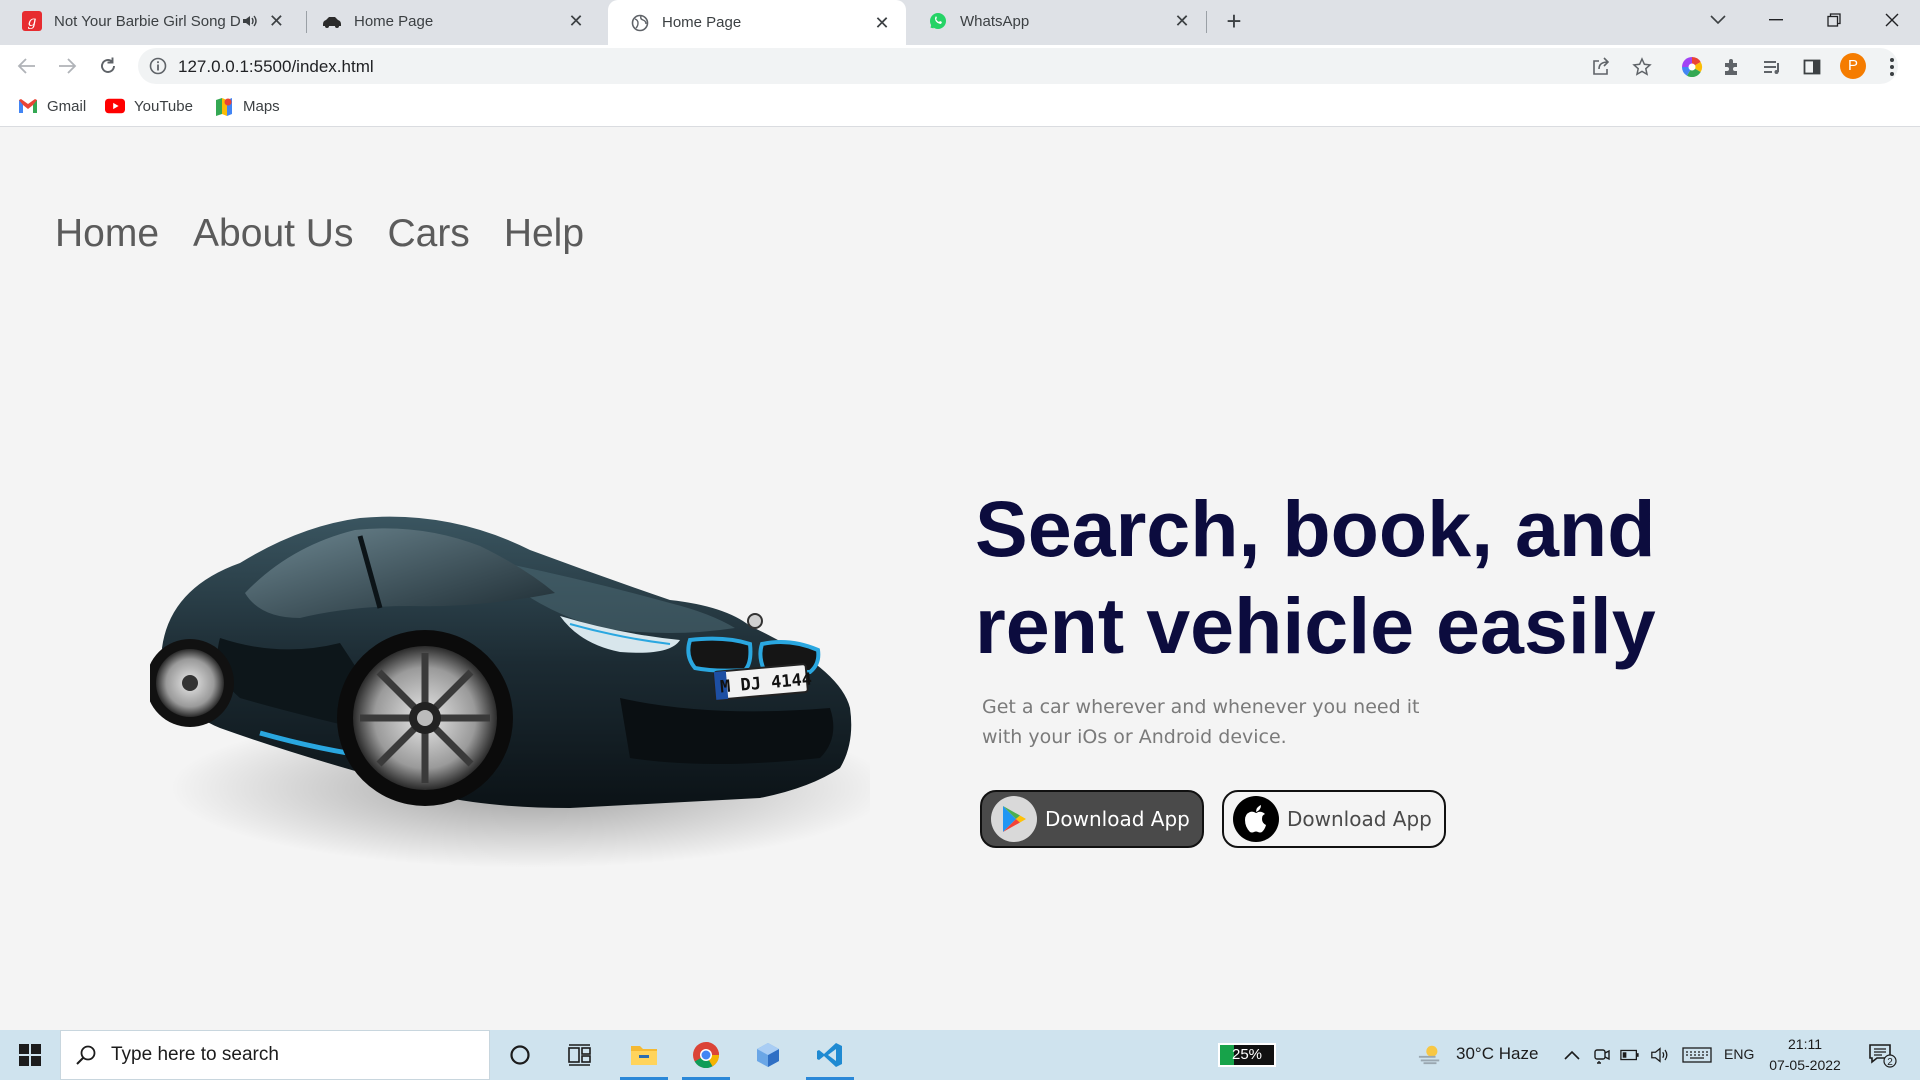 This screenshot has height=1080, width=1920. What do you see at coordinates (276, 67) in the screenshot?
I see `url-text: 127.0.0.1:5500/index.html` at bounding box center [276, 67].